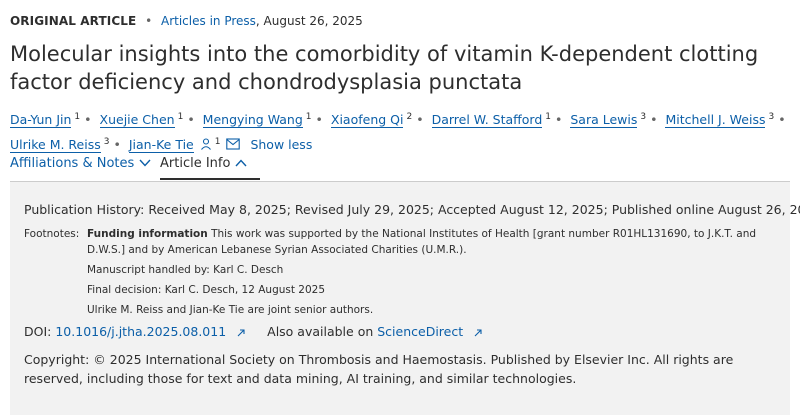 The width and height of the screenshot is (800, 415). I want to click on envelope-icon, so click(233, 146).